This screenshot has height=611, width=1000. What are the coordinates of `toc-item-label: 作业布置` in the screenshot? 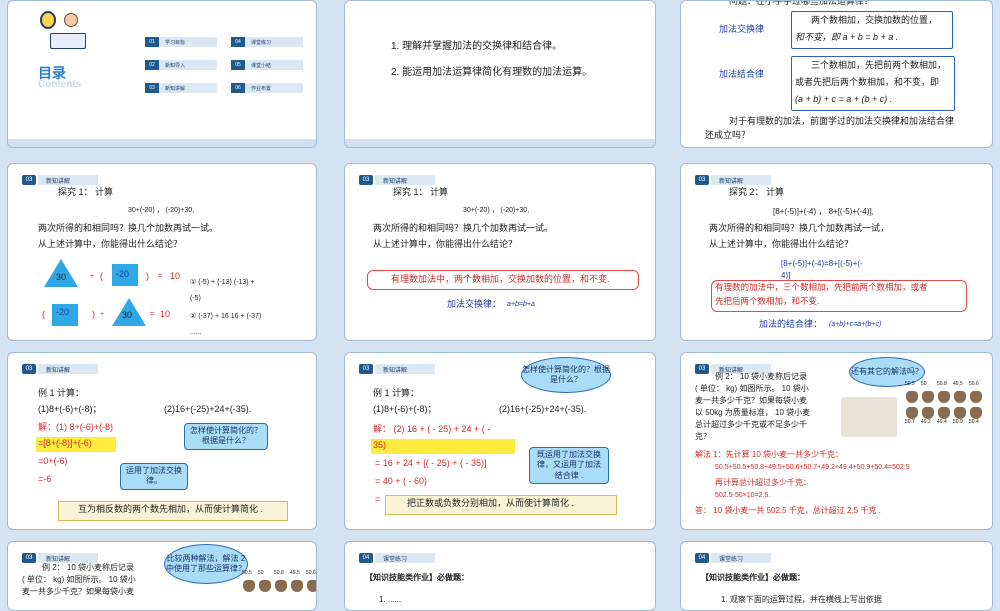 It's located at (274, 88).